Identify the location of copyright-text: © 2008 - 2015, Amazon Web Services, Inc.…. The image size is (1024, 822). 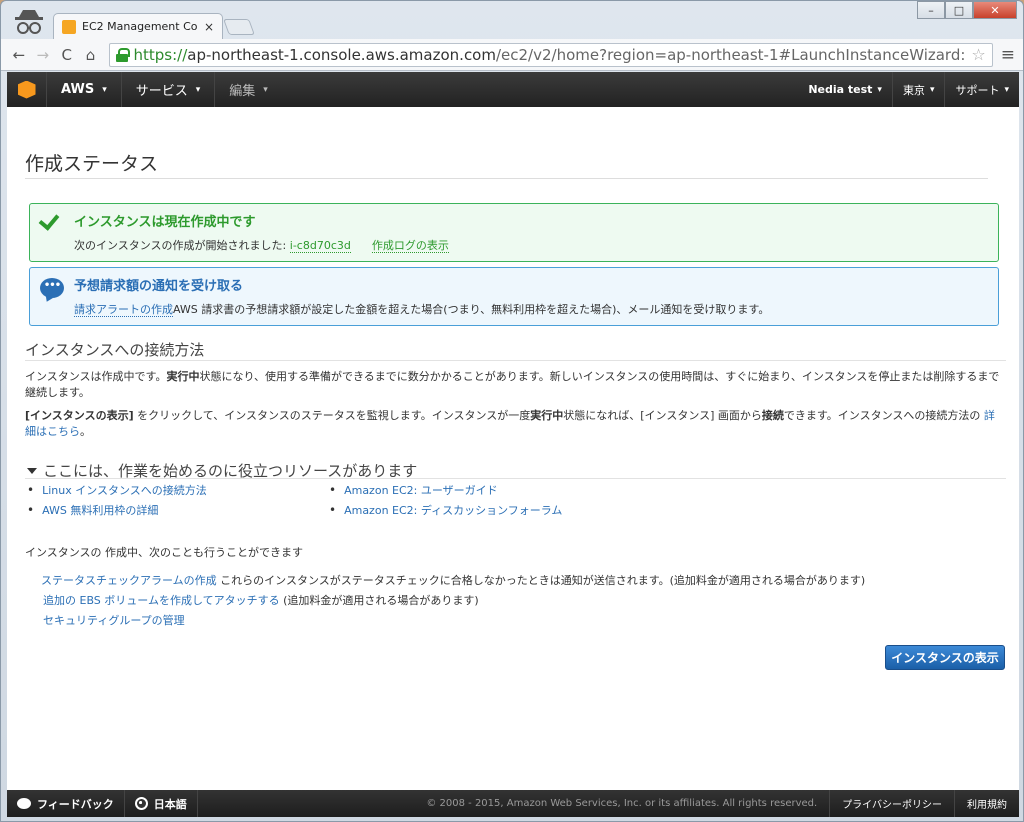
(622, 803).